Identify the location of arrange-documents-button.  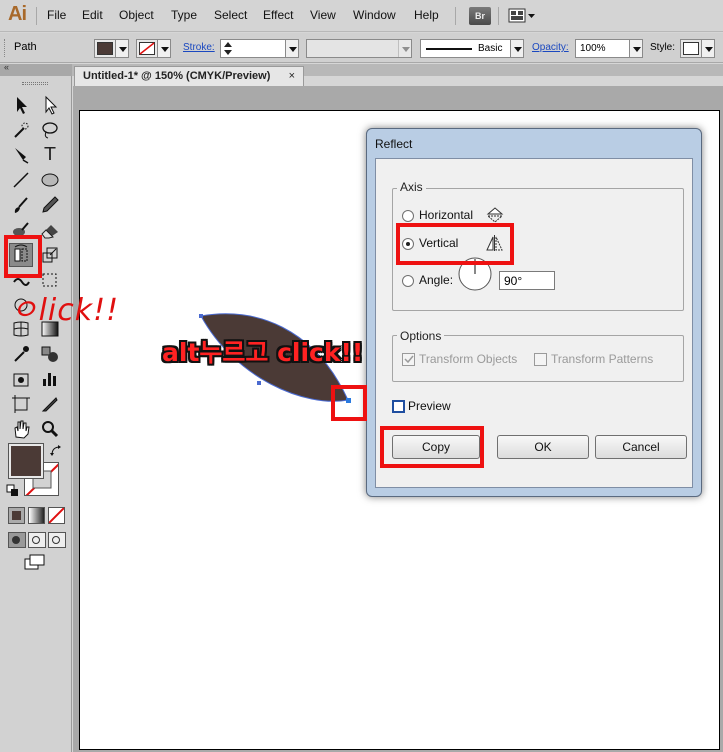
(522, 16).